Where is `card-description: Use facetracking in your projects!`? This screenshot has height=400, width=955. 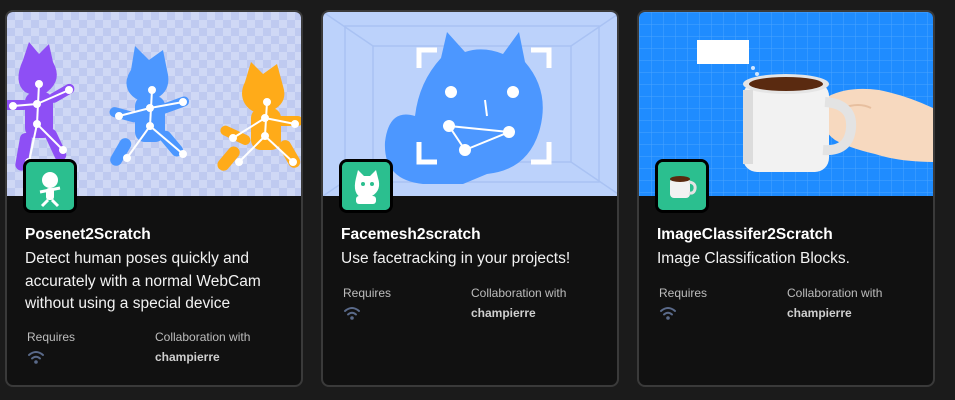 card-description: Use facetracking in your projects! is located at coordinates (456, 258).